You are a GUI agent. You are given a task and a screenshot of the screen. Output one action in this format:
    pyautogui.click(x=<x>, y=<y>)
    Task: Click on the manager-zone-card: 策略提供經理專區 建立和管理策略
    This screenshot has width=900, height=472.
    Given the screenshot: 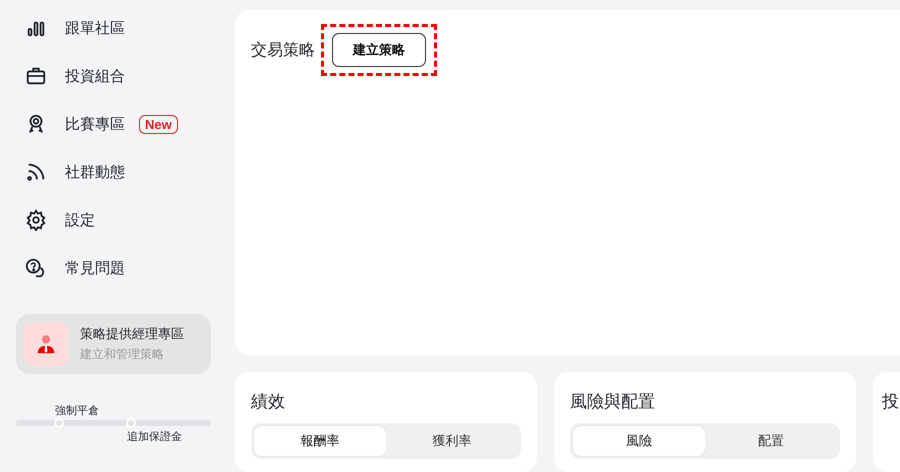 What is the action you would take?
    pyautogui.click(x=113, y=344)
    